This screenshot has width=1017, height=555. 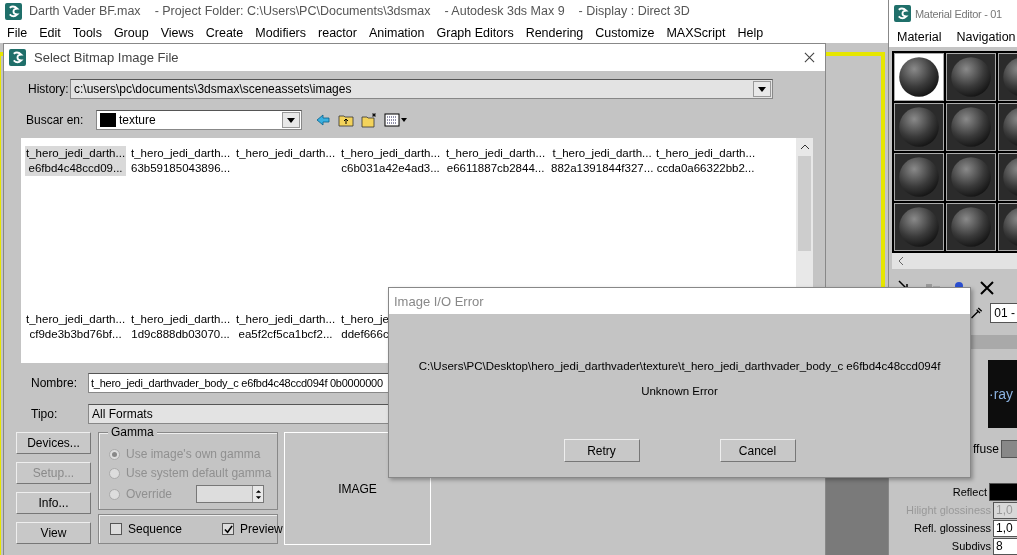 I want to click on menu-item: Edit, so click(x=50, y=32).